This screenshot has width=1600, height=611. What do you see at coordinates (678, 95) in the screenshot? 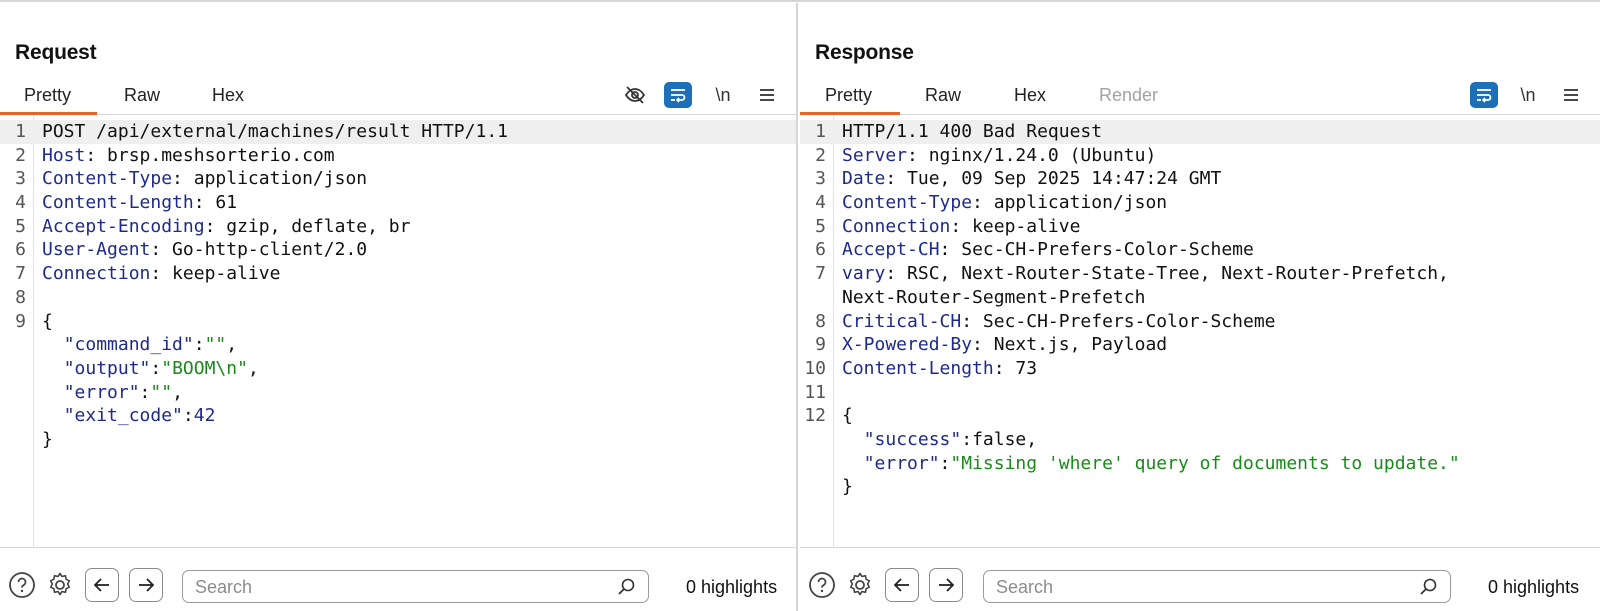
I see `request-wrap-button` at bounding box center [678, 95].